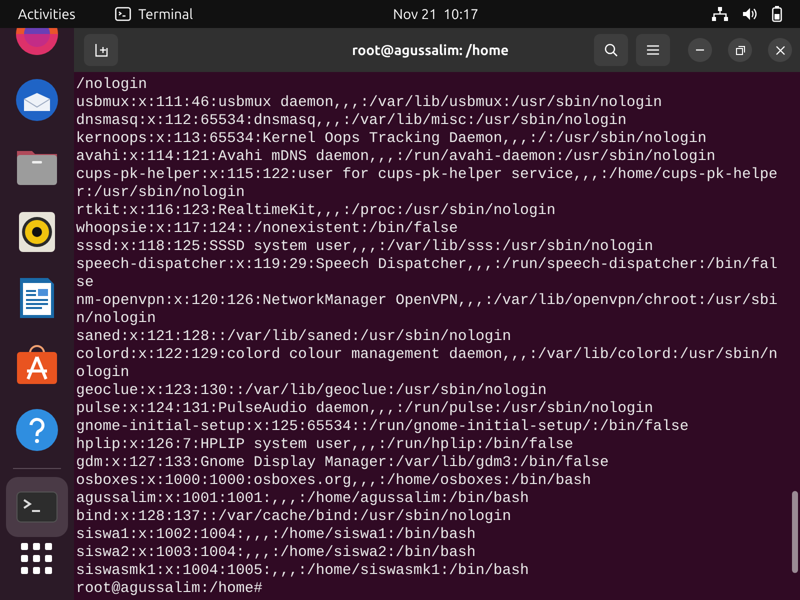 The height and width of the screenshot is (600, 800). Describe the element at coordinates (85, 283) in the screenshot. I see `terminal-line: se` at that location.